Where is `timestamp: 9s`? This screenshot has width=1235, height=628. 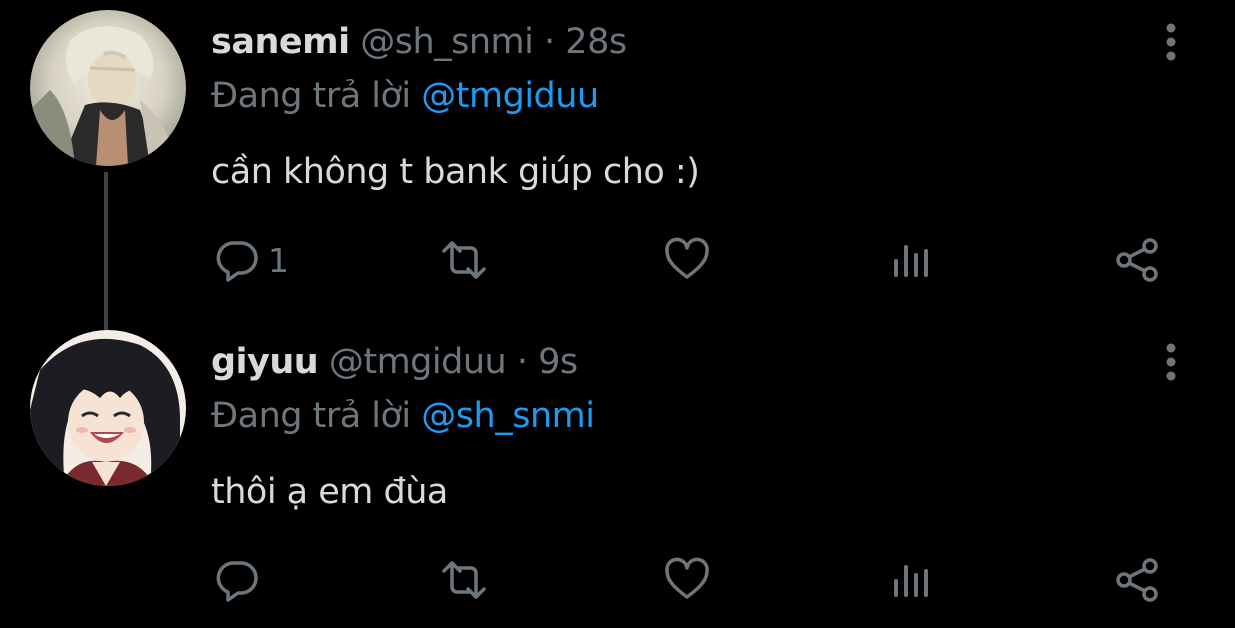 timestamp: 9s is located at coordinates (558, 362).